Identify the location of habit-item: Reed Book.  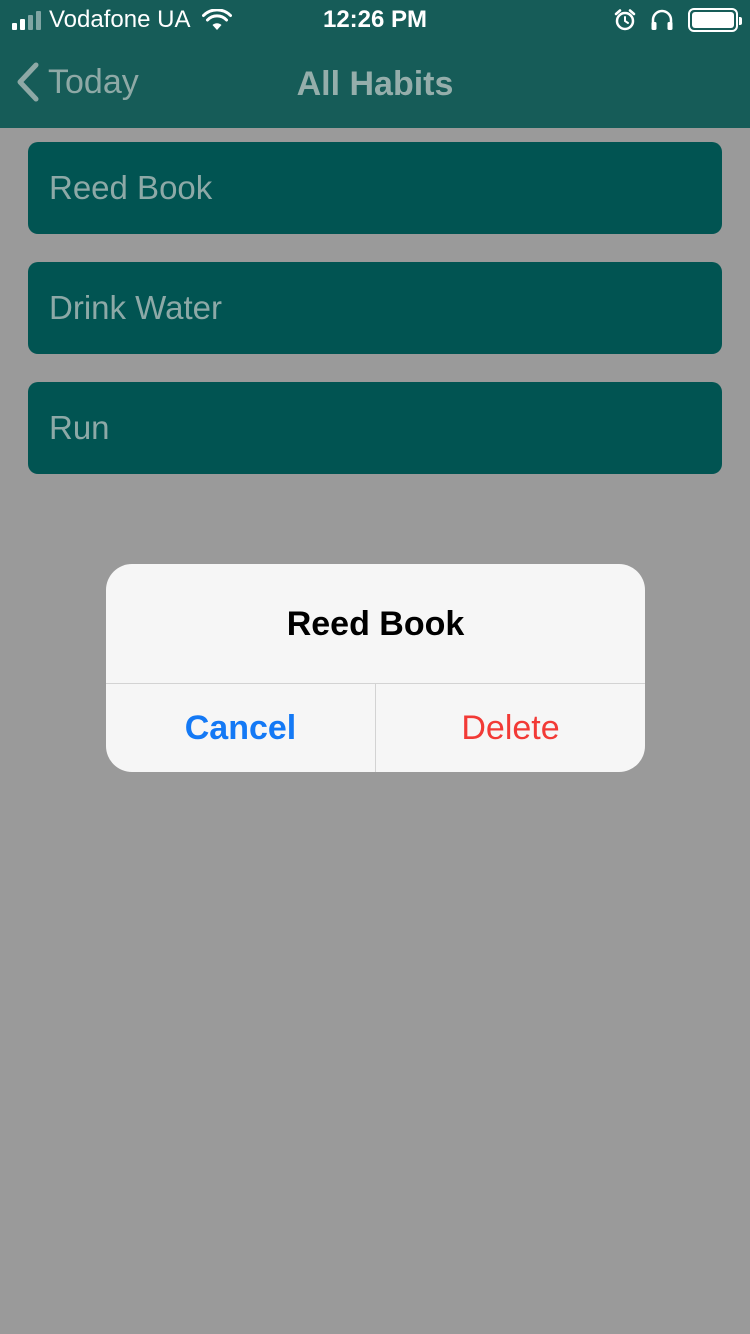
(375, 188).